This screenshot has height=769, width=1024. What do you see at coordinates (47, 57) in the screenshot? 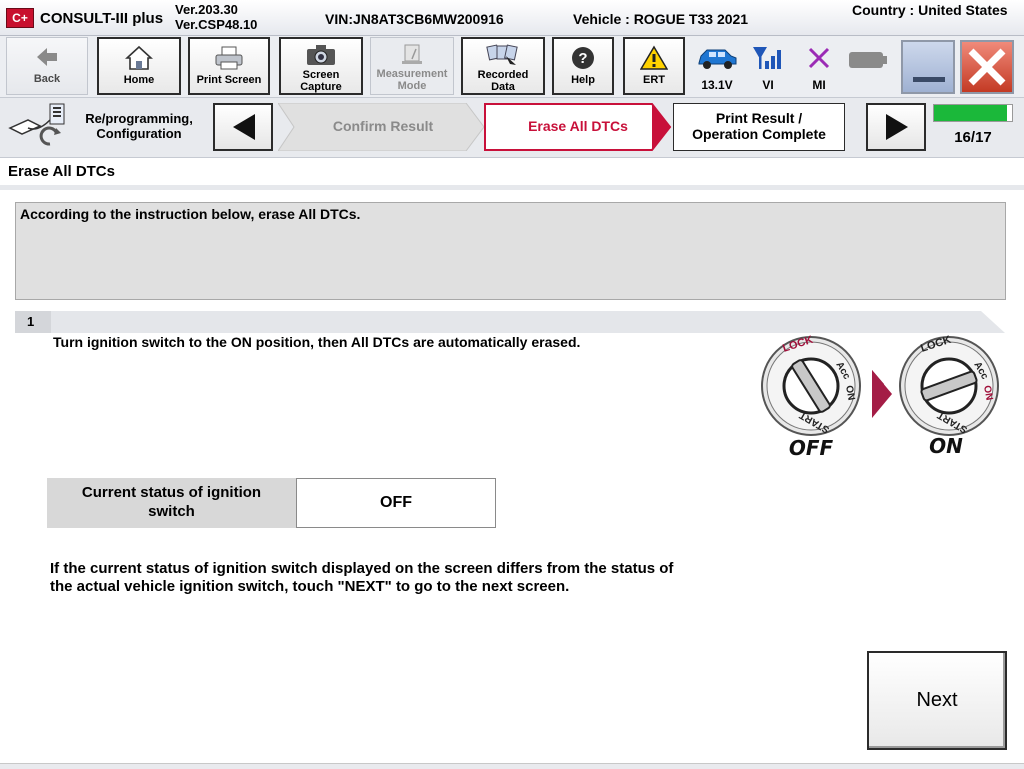
I see `back-arrow-icon` at bounding box center [47, 57].